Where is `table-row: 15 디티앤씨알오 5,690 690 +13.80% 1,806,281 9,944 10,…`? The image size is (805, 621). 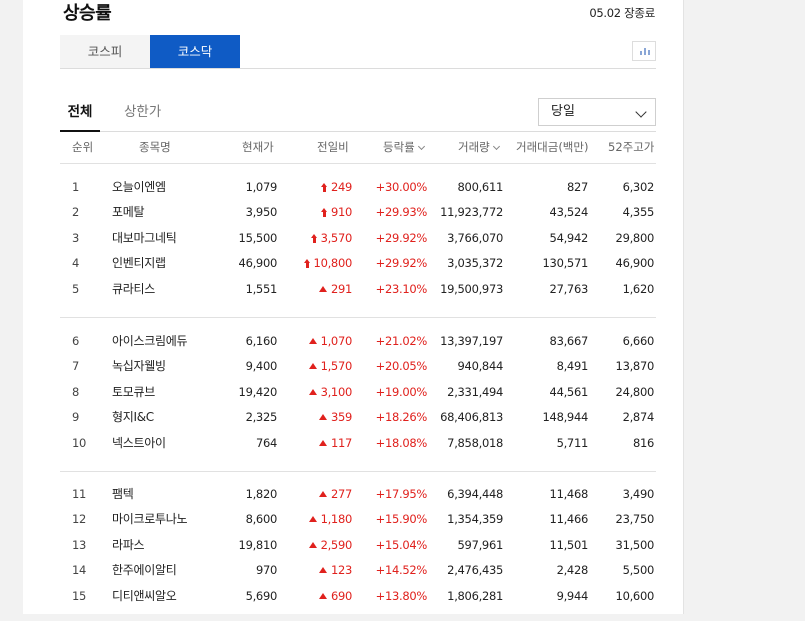
table-row: 15 디티앤씨알오 5,690 690 +13.80% 1,806,281 9,944 10,… is located at coordinates (358, 596).